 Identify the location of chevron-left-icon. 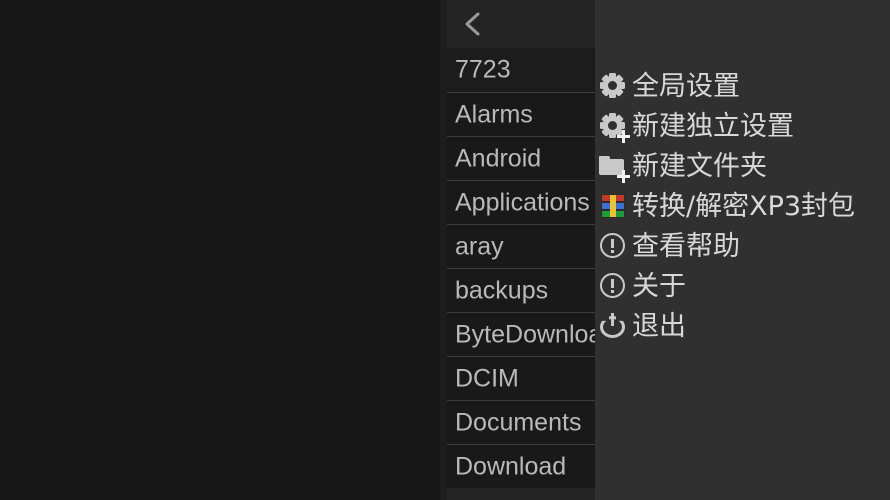
(474, 24).